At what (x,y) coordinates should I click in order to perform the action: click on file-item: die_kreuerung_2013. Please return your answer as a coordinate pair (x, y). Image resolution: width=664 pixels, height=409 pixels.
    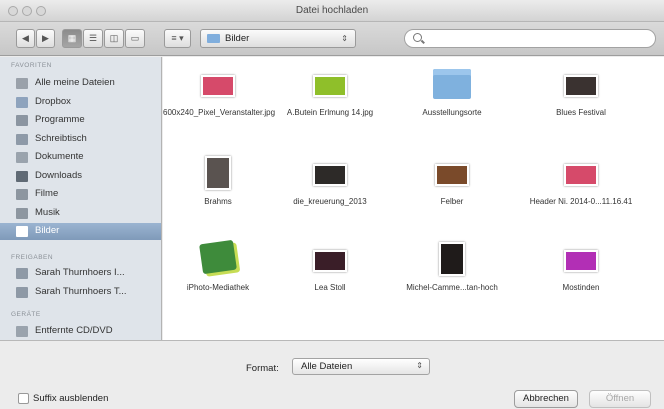
    Looking at the image, I should click on (330, 196).